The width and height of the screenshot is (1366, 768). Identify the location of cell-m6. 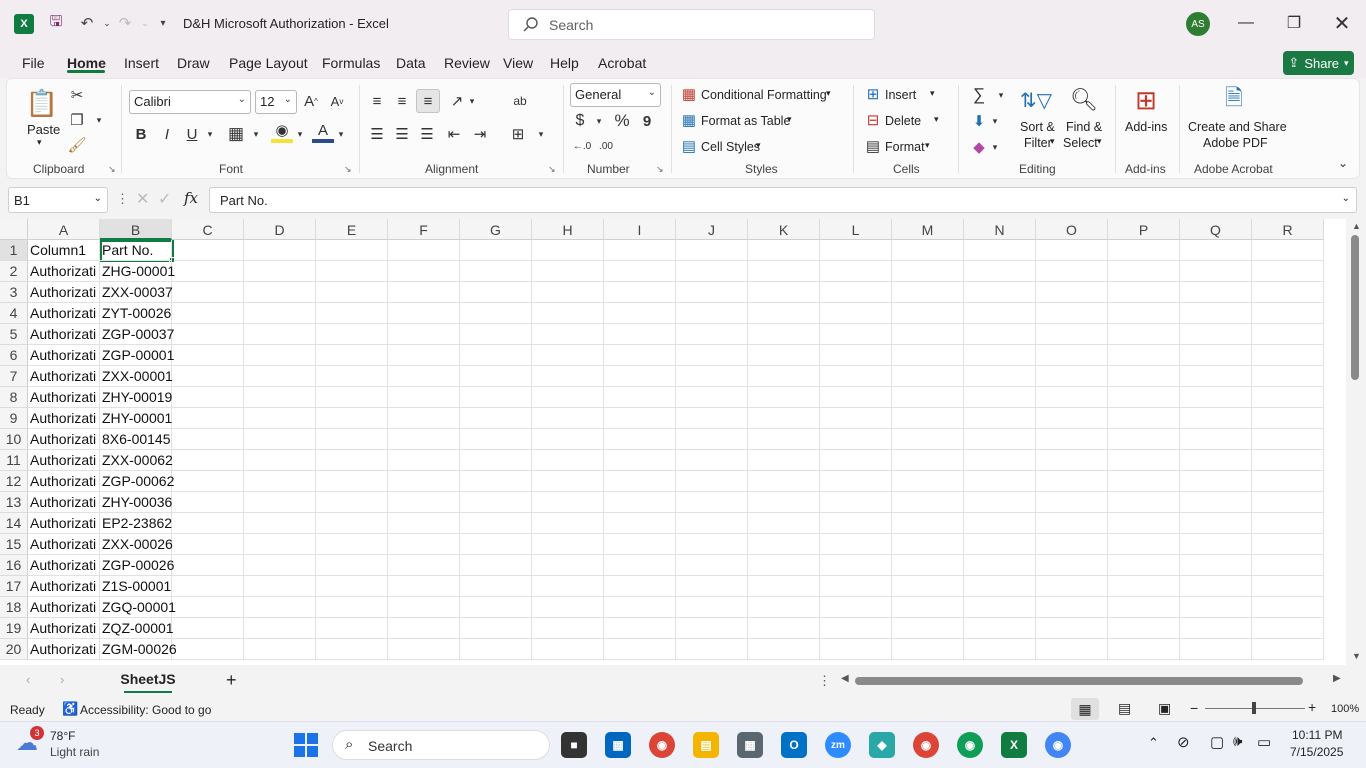
(928, 355).